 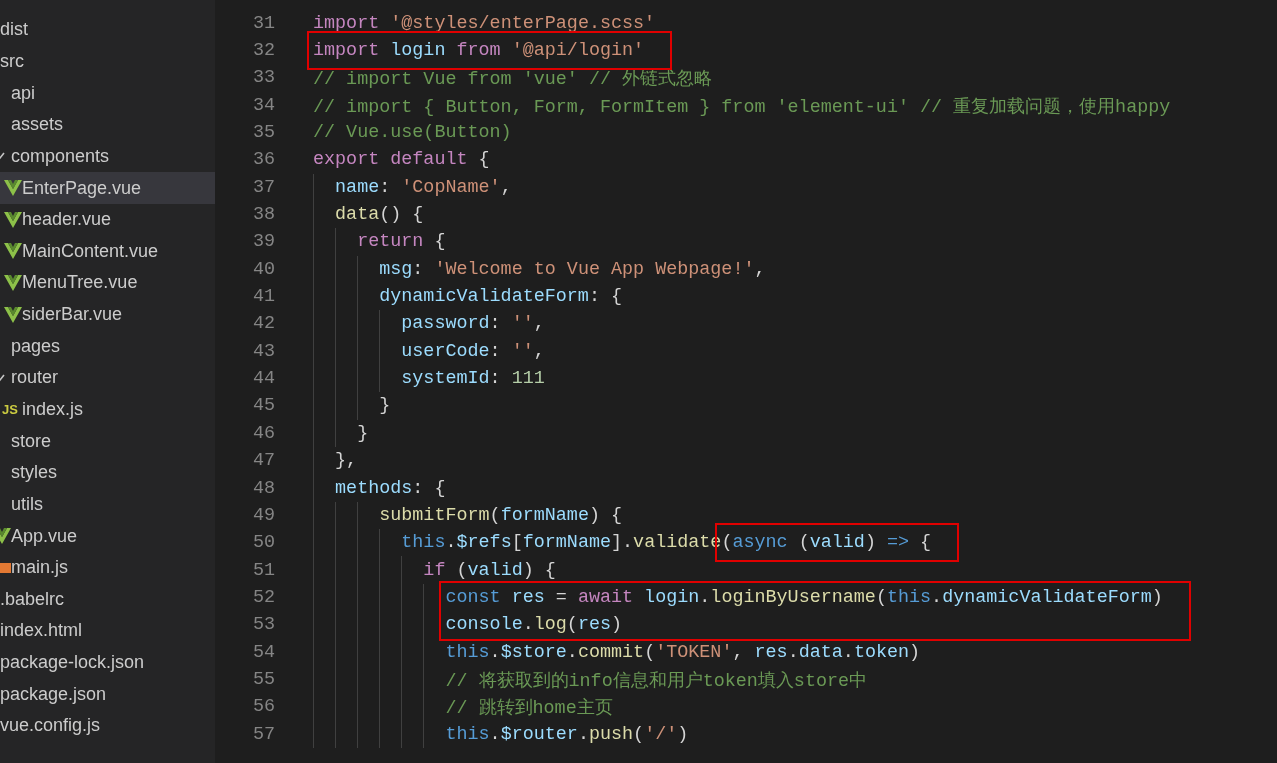 I want to click on line-number: 43, so click(x=263, y=351).